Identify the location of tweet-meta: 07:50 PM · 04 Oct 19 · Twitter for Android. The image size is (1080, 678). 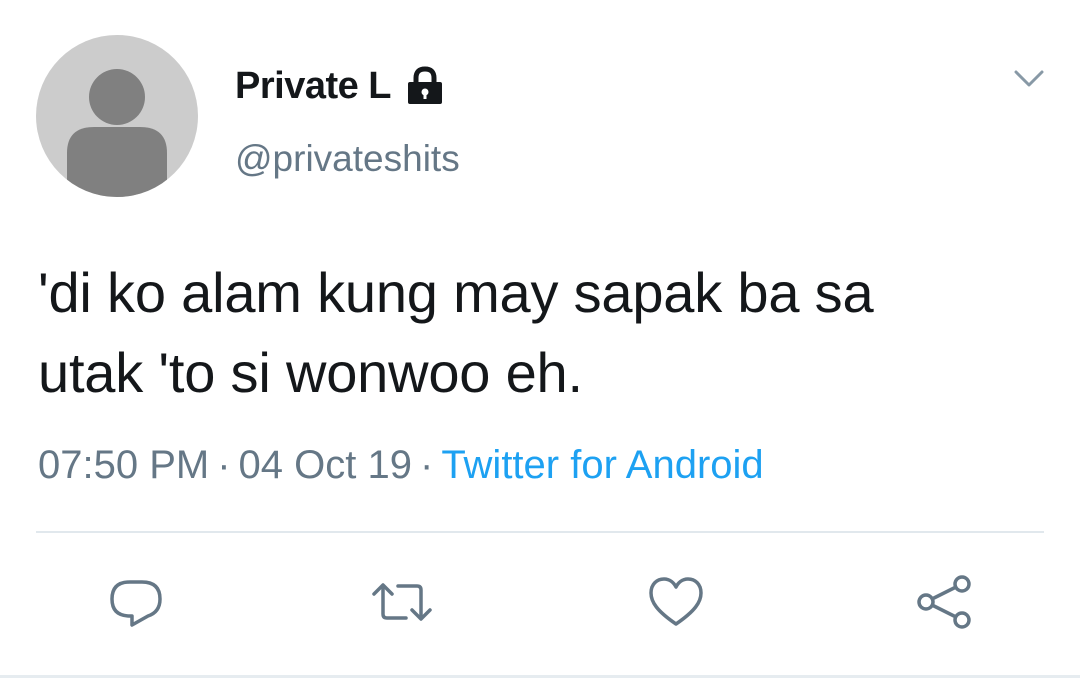
(401, 465).